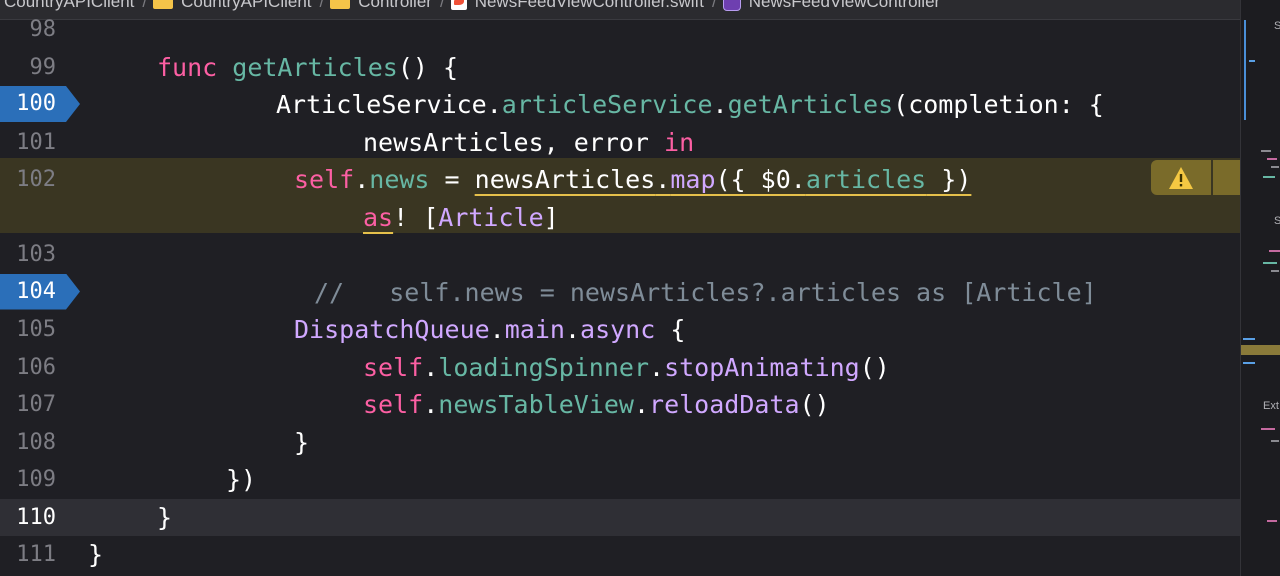 This screenshot has height=576, width=1280. I want to click on code-line: 103, so click(620, 254).